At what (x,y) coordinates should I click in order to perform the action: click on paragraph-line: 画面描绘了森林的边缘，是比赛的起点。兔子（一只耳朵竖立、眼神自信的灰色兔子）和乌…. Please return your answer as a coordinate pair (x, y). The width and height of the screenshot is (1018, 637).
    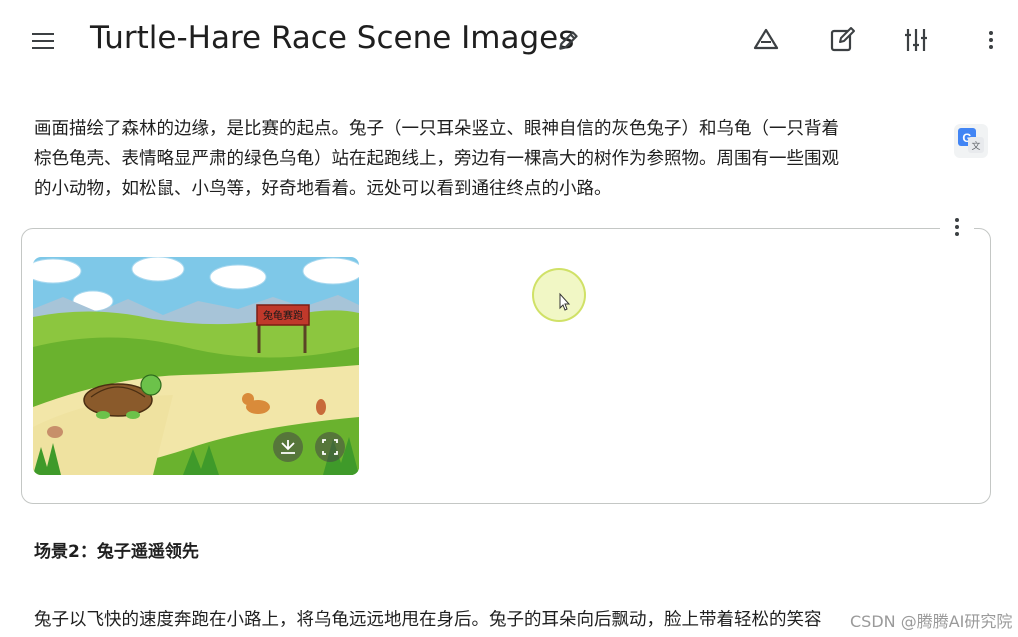
    Looking at the image, I should click on (436, 129).